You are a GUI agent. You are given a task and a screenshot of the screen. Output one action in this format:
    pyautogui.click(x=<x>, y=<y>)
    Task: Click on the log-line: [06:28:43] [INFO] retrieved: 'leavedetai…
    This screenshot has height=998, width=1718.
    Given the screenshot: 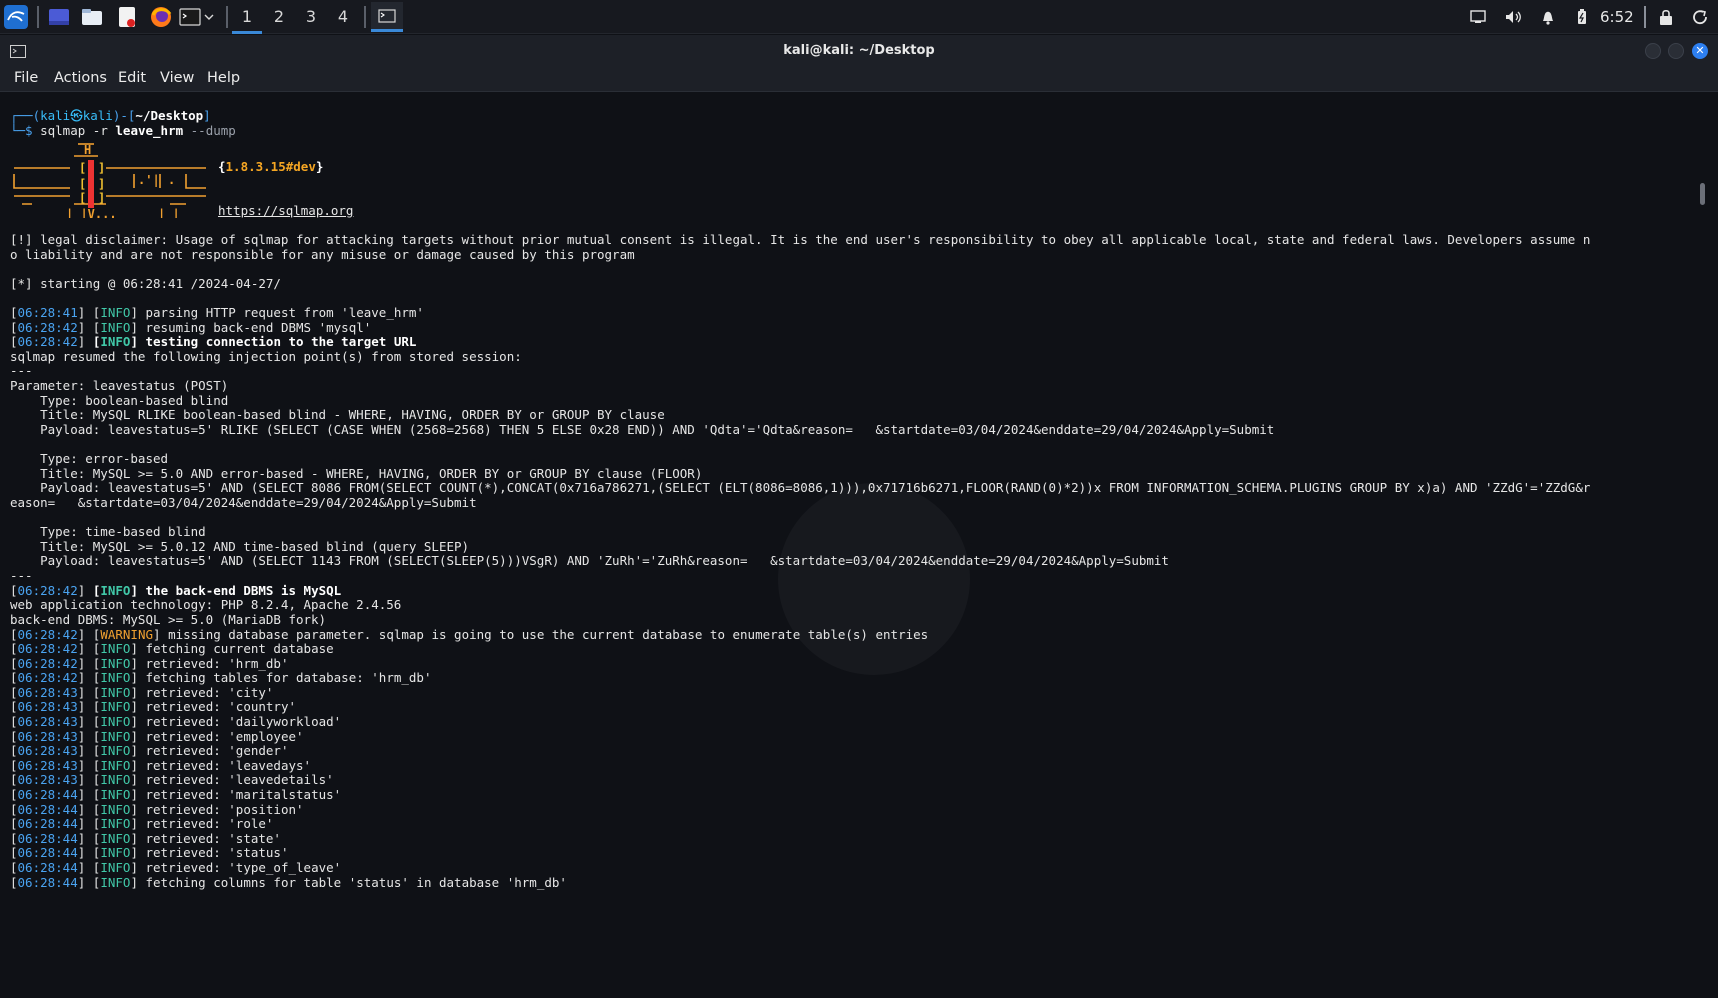 What is the action you would take?
    pyautogui.click(x=172, y=780)
    